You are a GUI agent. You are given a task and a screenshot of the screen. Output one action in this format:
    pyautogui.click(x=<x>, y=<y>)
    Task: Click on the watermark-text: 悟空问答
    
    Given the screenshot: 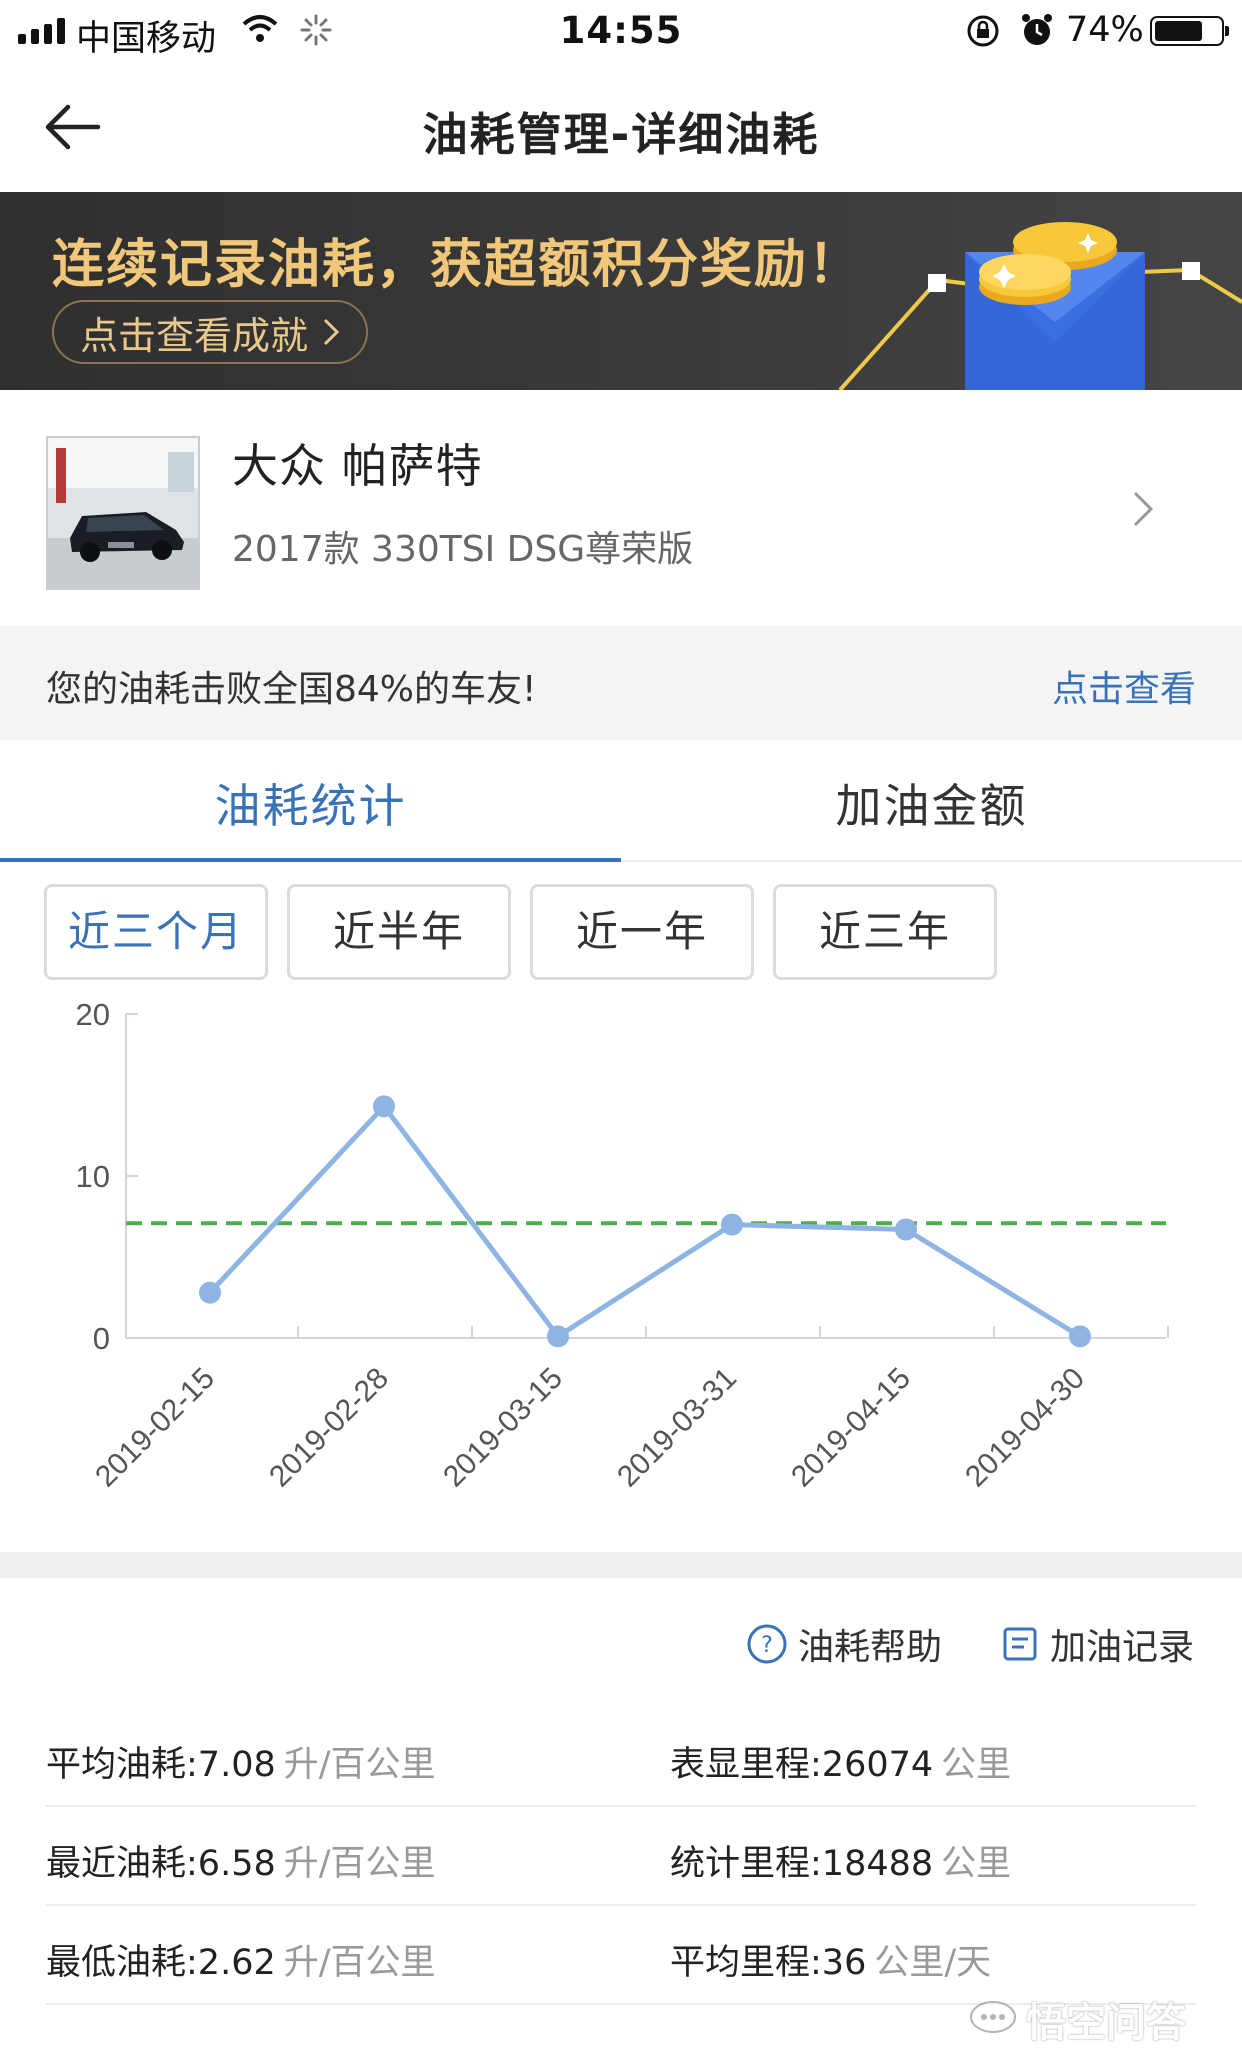 What is the action you would take?
    pyautogui.click(x=1106, y=2023)
    